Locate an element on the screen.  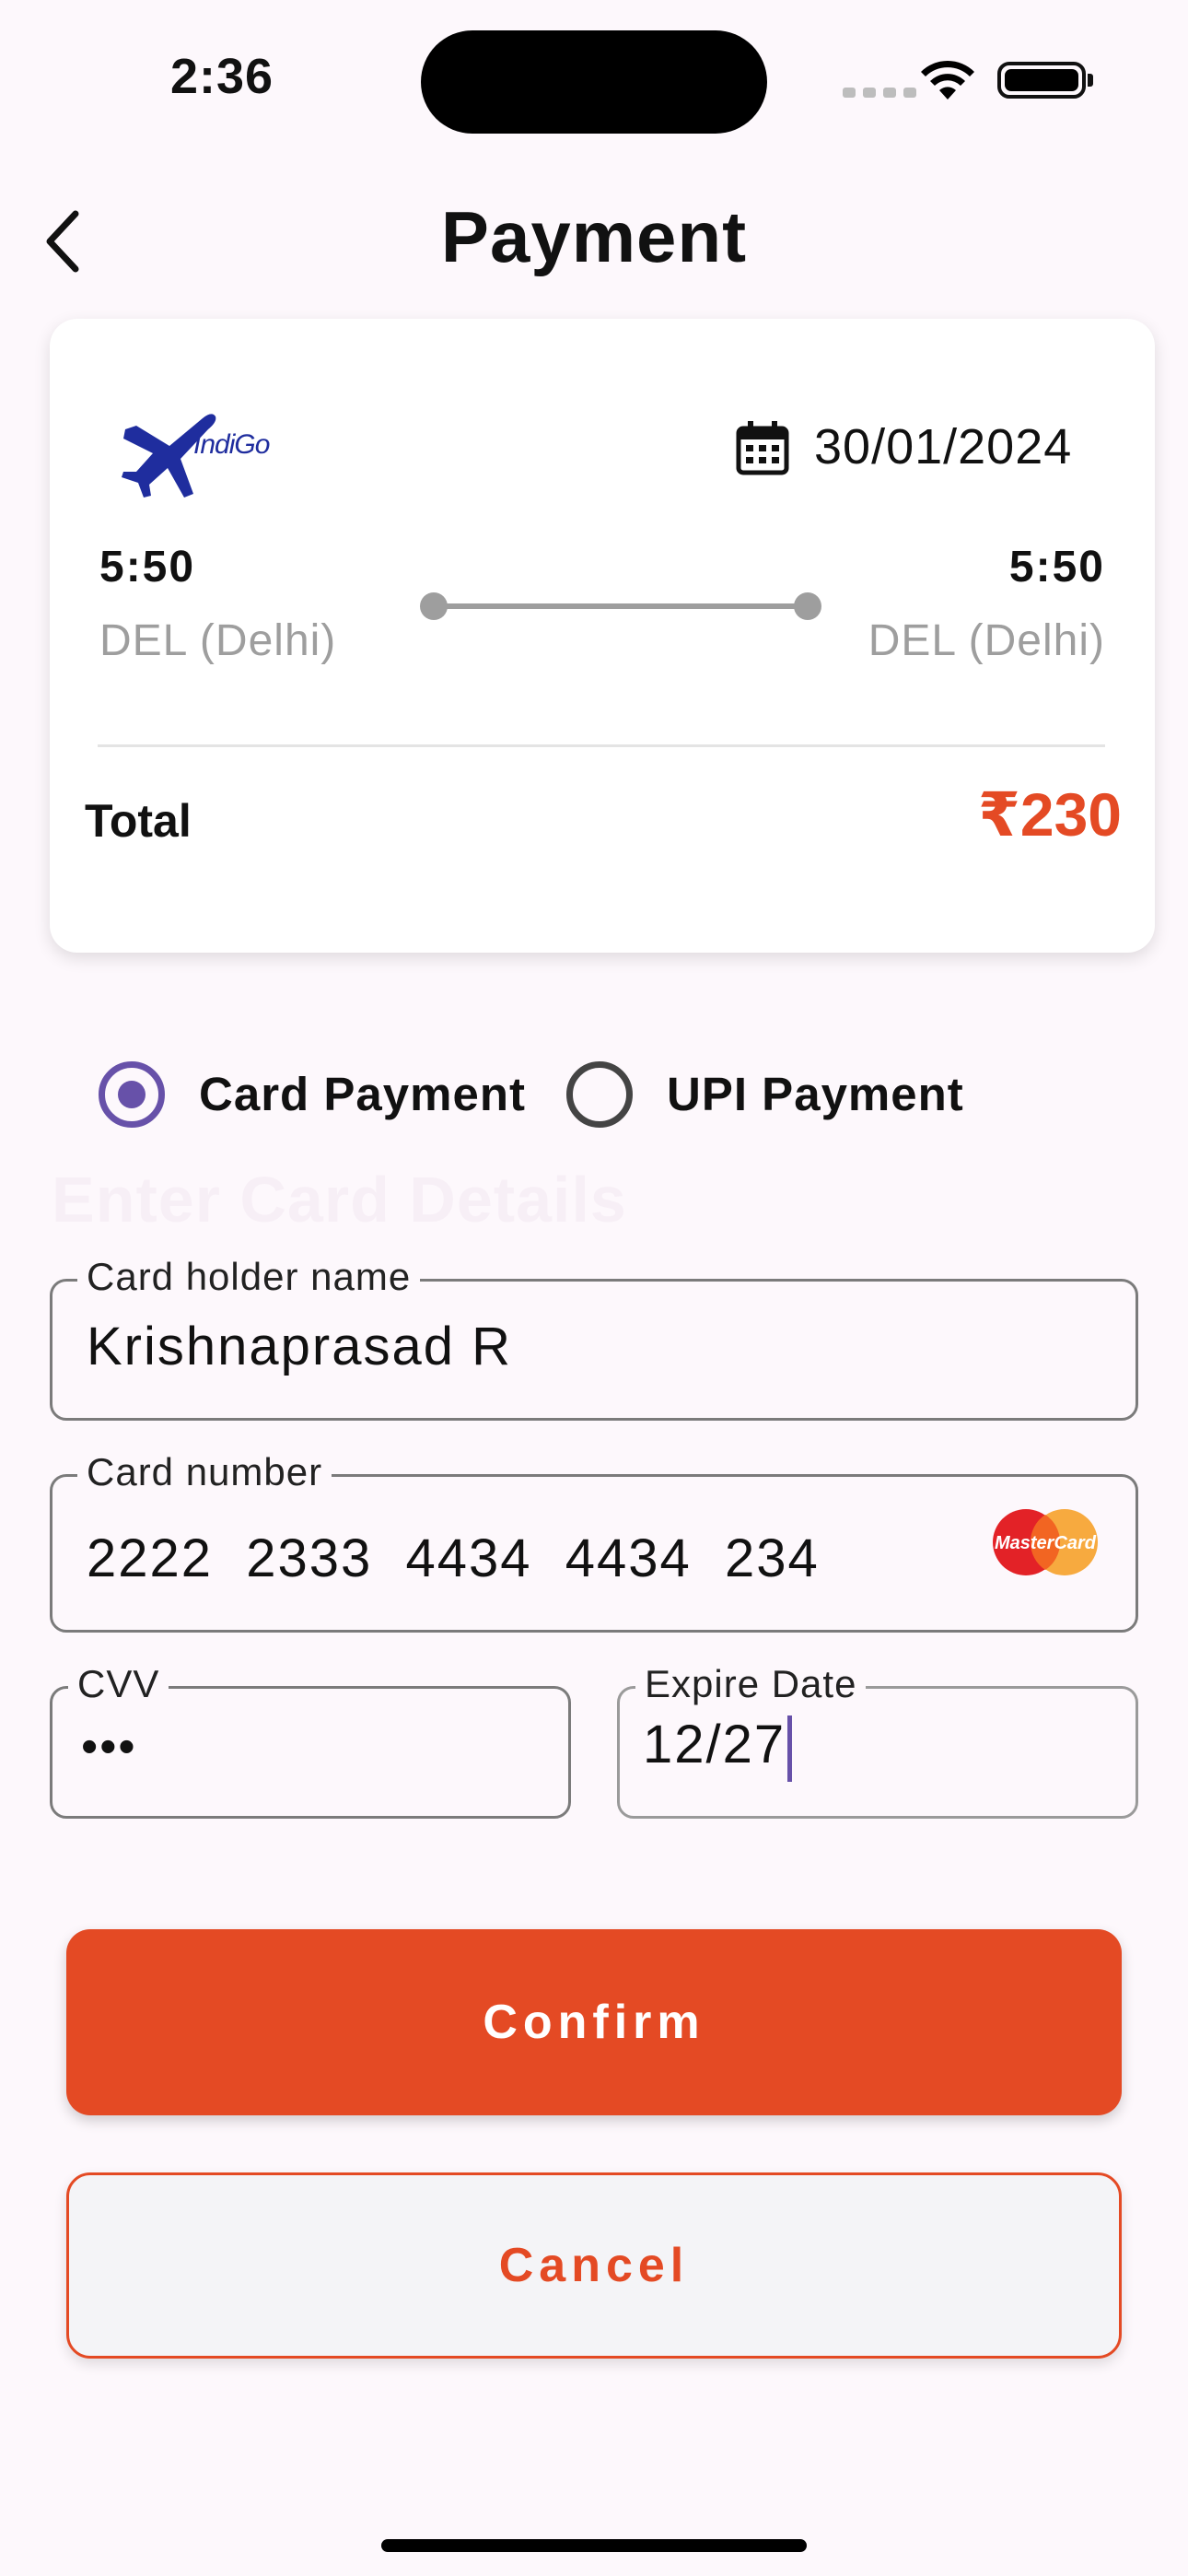
card-holder-label: Card holder name is located at coordinates (249, 1277).